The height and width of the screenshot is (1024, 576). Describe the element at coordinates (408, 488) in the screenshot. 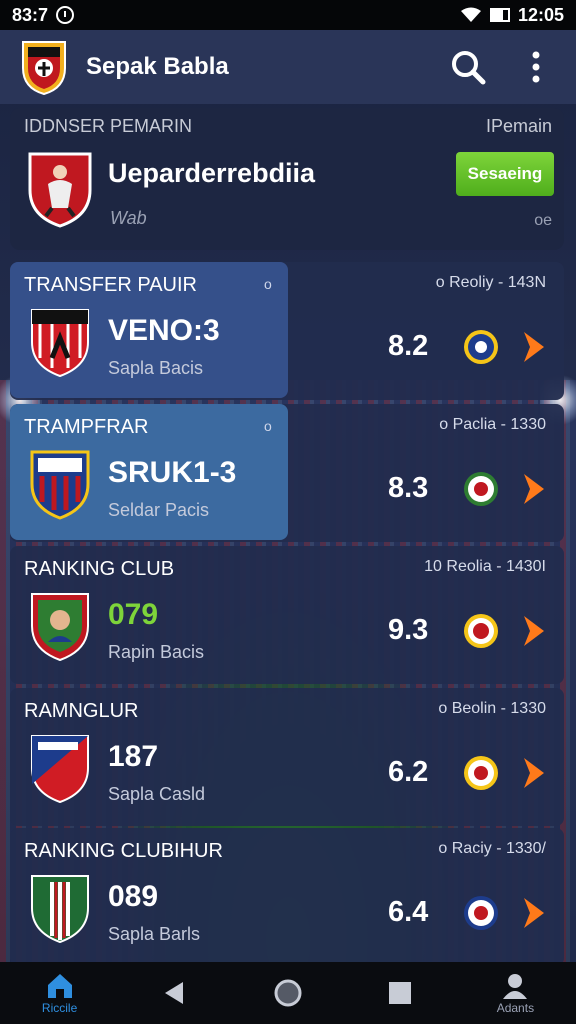

I see `card-rating: 8.3` at that location.